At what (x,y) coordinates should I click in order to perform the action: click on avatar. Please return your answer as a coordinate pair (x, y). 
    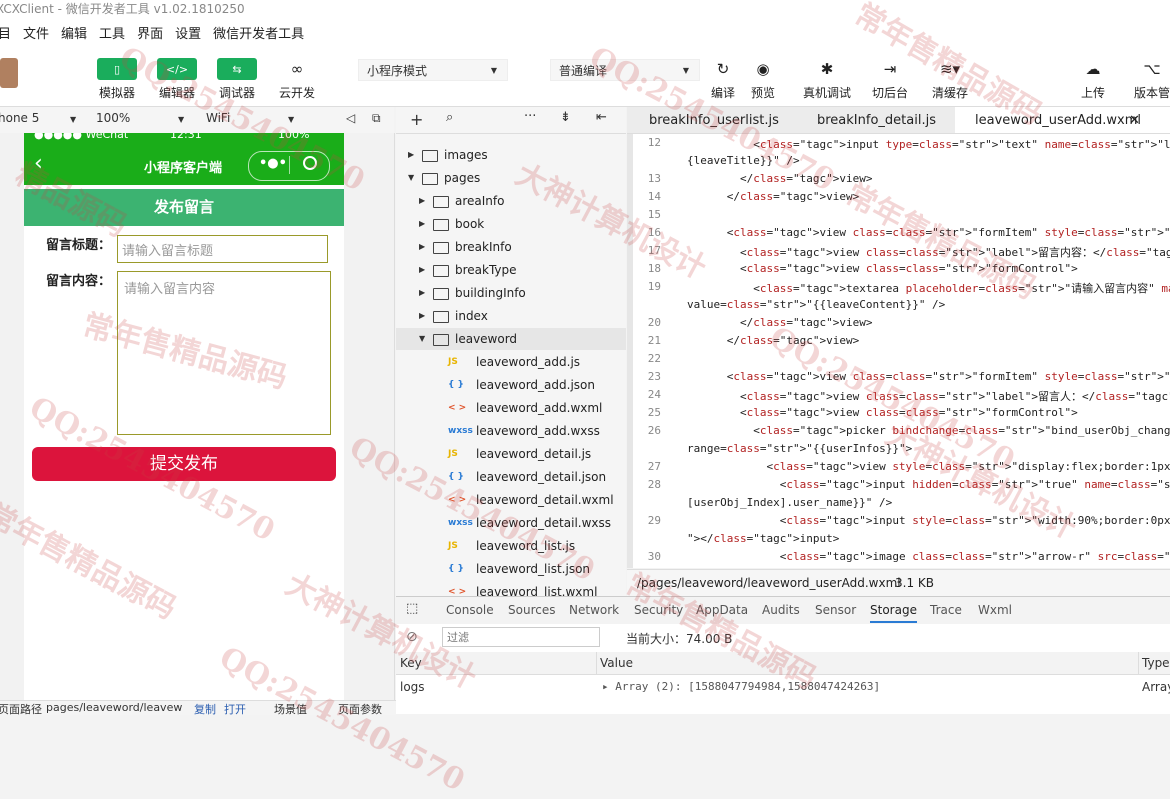
    Looking at the image, I should click on (9, 73).